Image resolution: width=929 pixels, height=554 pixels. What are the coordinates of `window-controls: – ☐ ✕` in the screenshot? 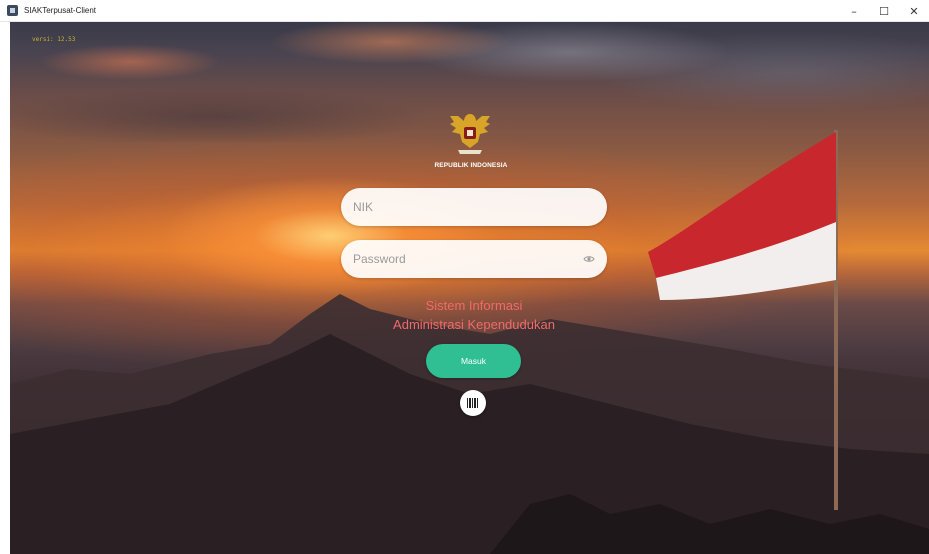 It's located at (884, 11).